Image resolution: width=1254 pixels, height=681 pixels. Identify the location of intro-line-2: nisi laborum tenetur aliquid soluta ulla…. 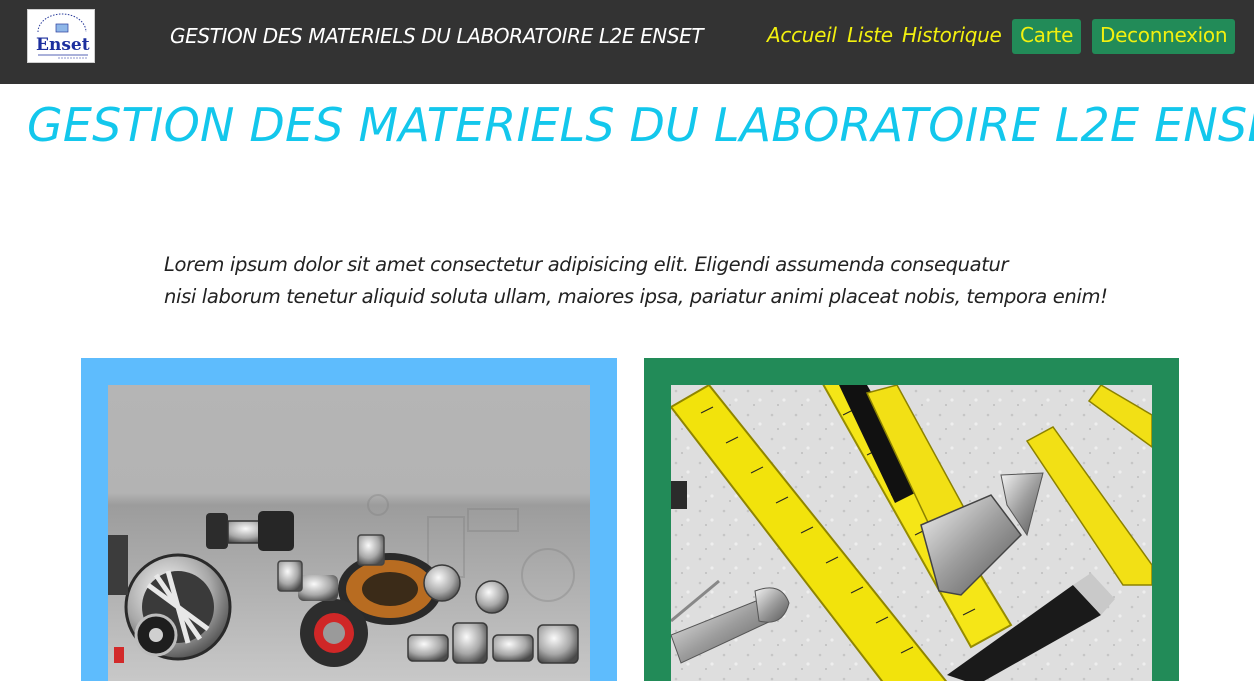
(636, 296).